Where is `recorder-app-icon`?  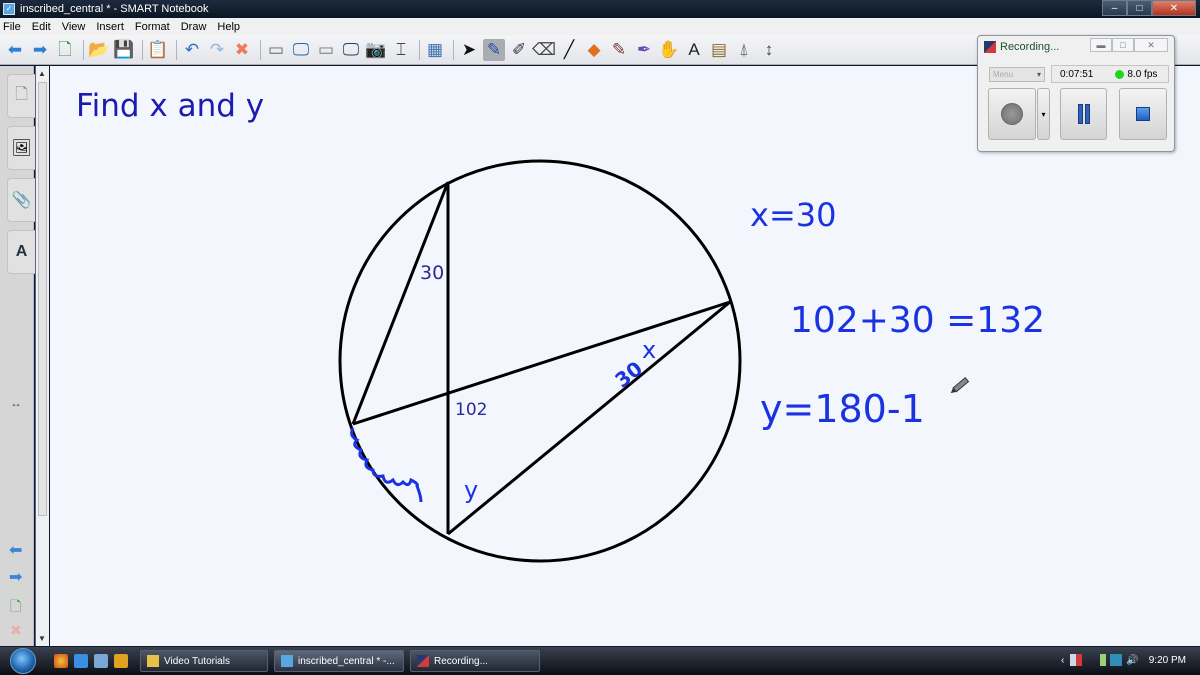 recorder-app-icon is located at coordinates (990, 47).